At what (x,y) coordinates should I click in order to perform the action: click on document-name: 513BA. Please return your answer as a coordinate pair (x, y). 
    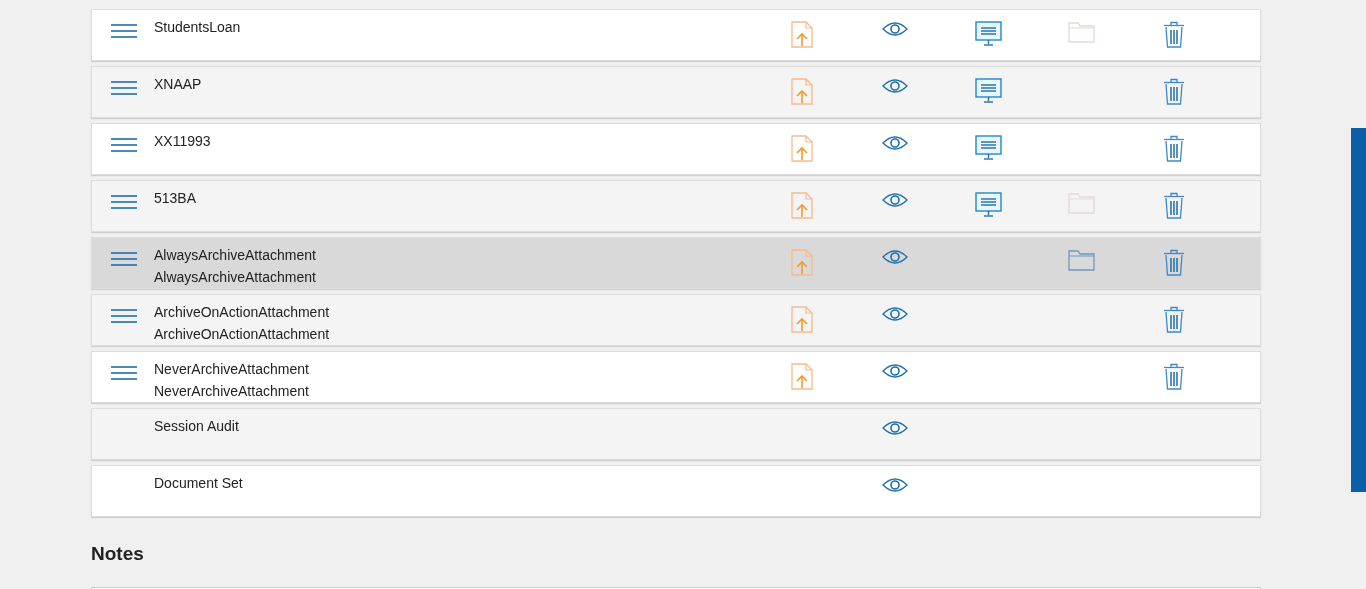
    Looking at the image, I should click on (175, 198).